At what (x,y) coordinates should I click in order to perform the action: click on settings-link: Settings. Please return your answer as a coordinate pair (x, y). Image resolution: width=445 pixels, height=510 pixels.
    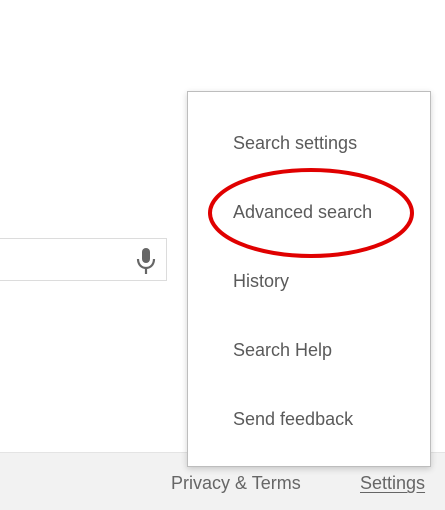
    Looking at the image, I should click on (392, 483).